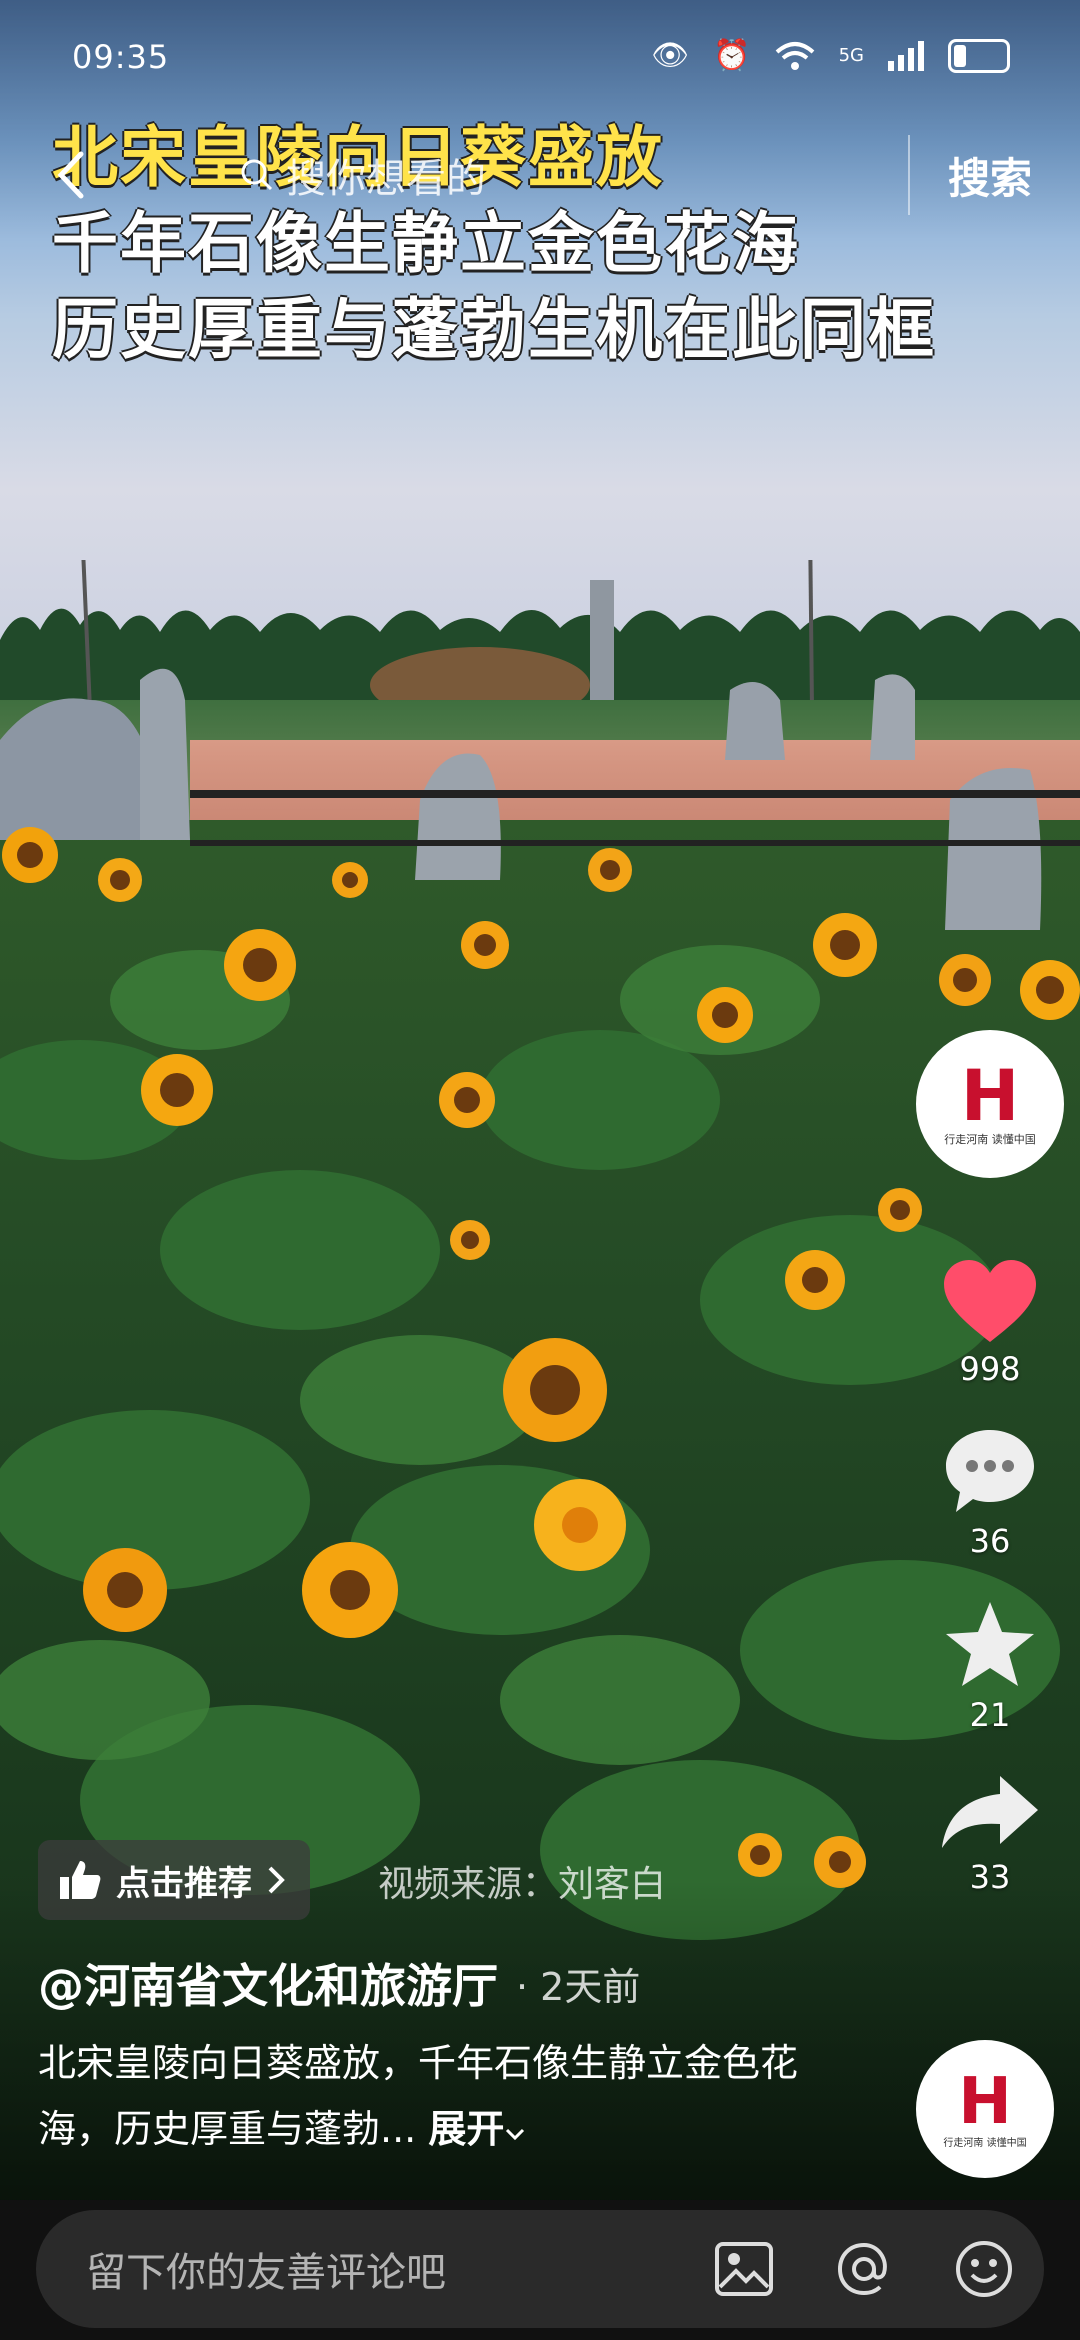 Image resolution: width=1080 pixels, height=2340 pixels. I want to click on chevron-left-icon, so click(70, 175).